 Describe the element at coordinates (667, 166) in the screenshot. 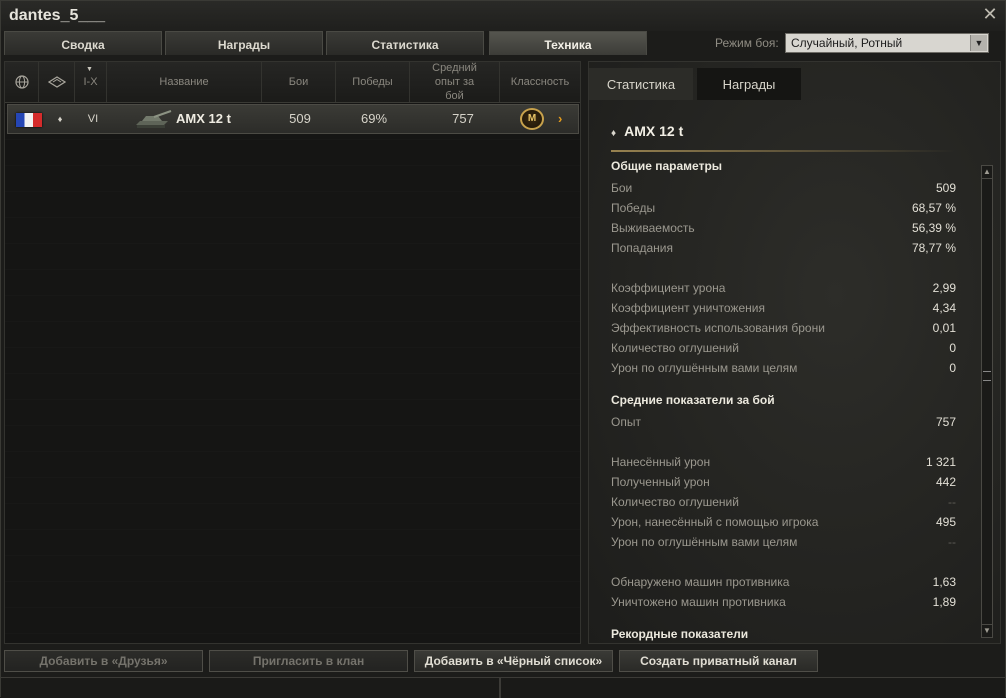

I see `section-general-title: Общие параметры` at that location.